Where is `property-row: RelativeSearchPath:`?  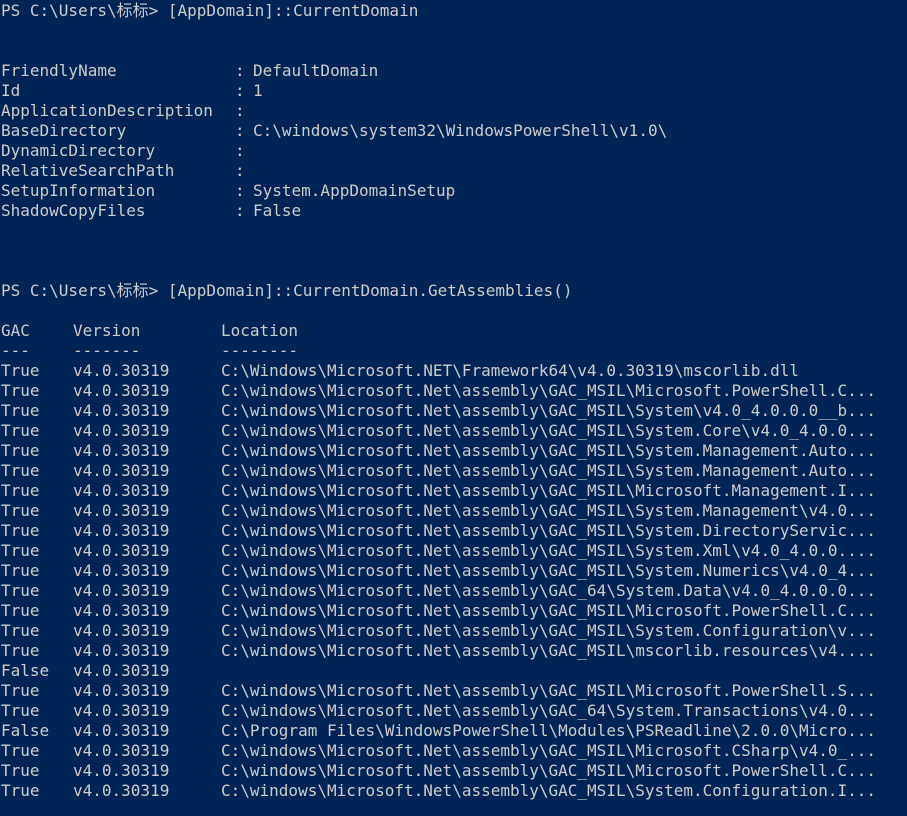 property-row: RelativeSearchPath: is located at coordinates (453, 171).